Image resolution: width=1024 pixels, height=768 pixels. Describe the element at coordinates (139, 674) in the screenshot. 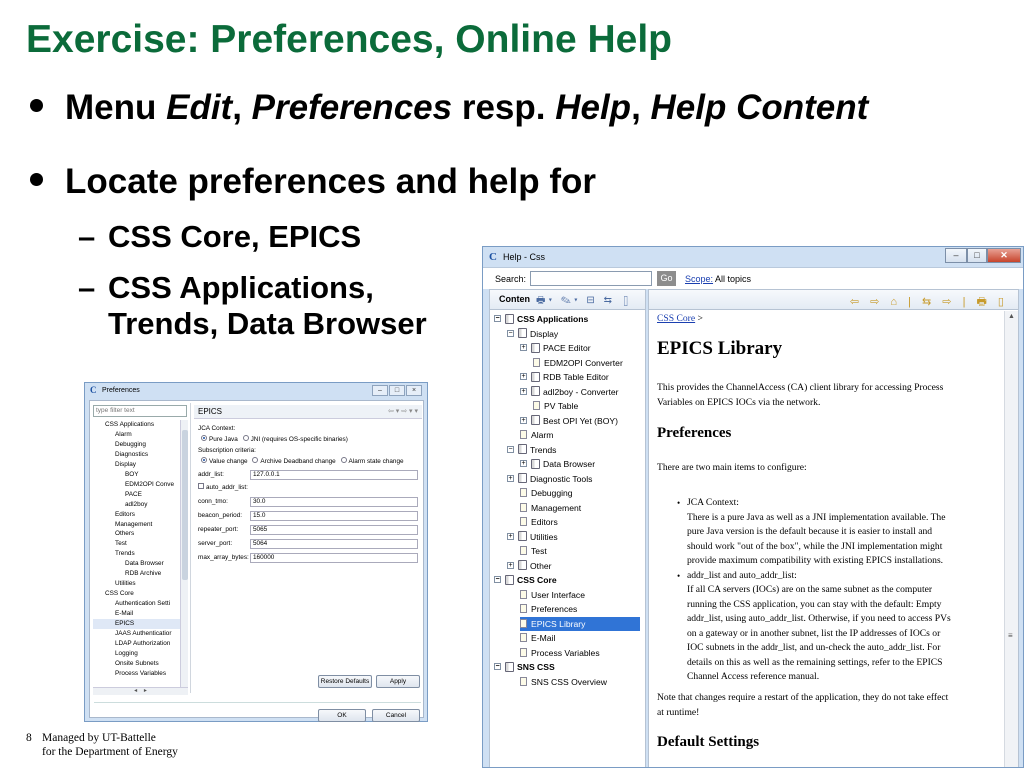

I see `pref-tree-item: Process Variables` at that location.